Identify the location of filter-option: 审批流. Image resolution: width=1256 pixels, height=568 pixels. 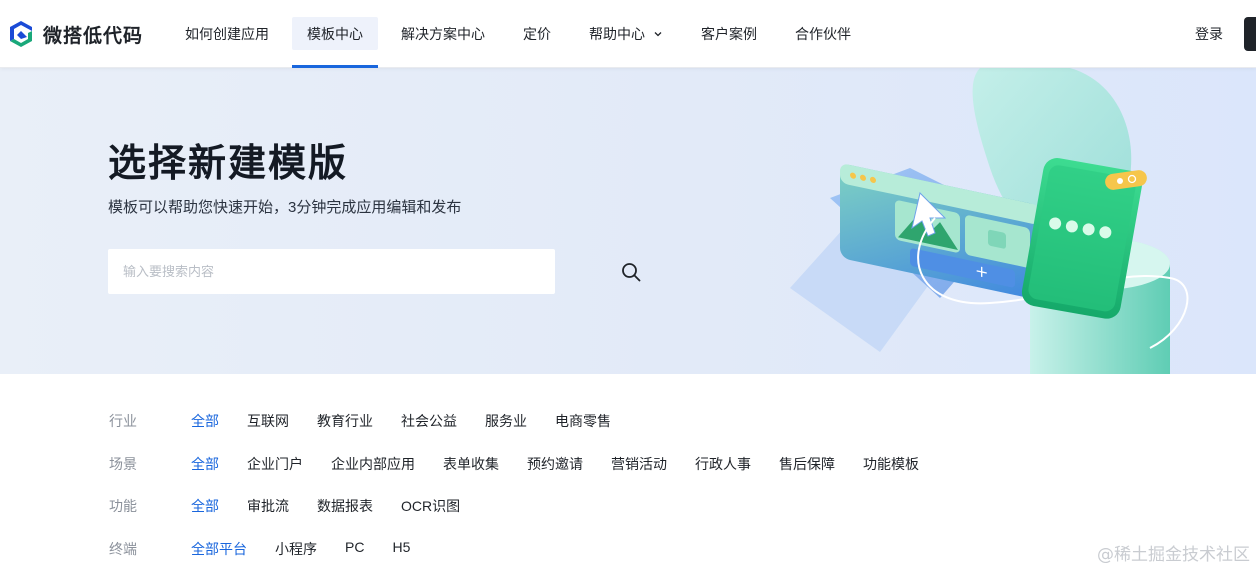
(268, 506).